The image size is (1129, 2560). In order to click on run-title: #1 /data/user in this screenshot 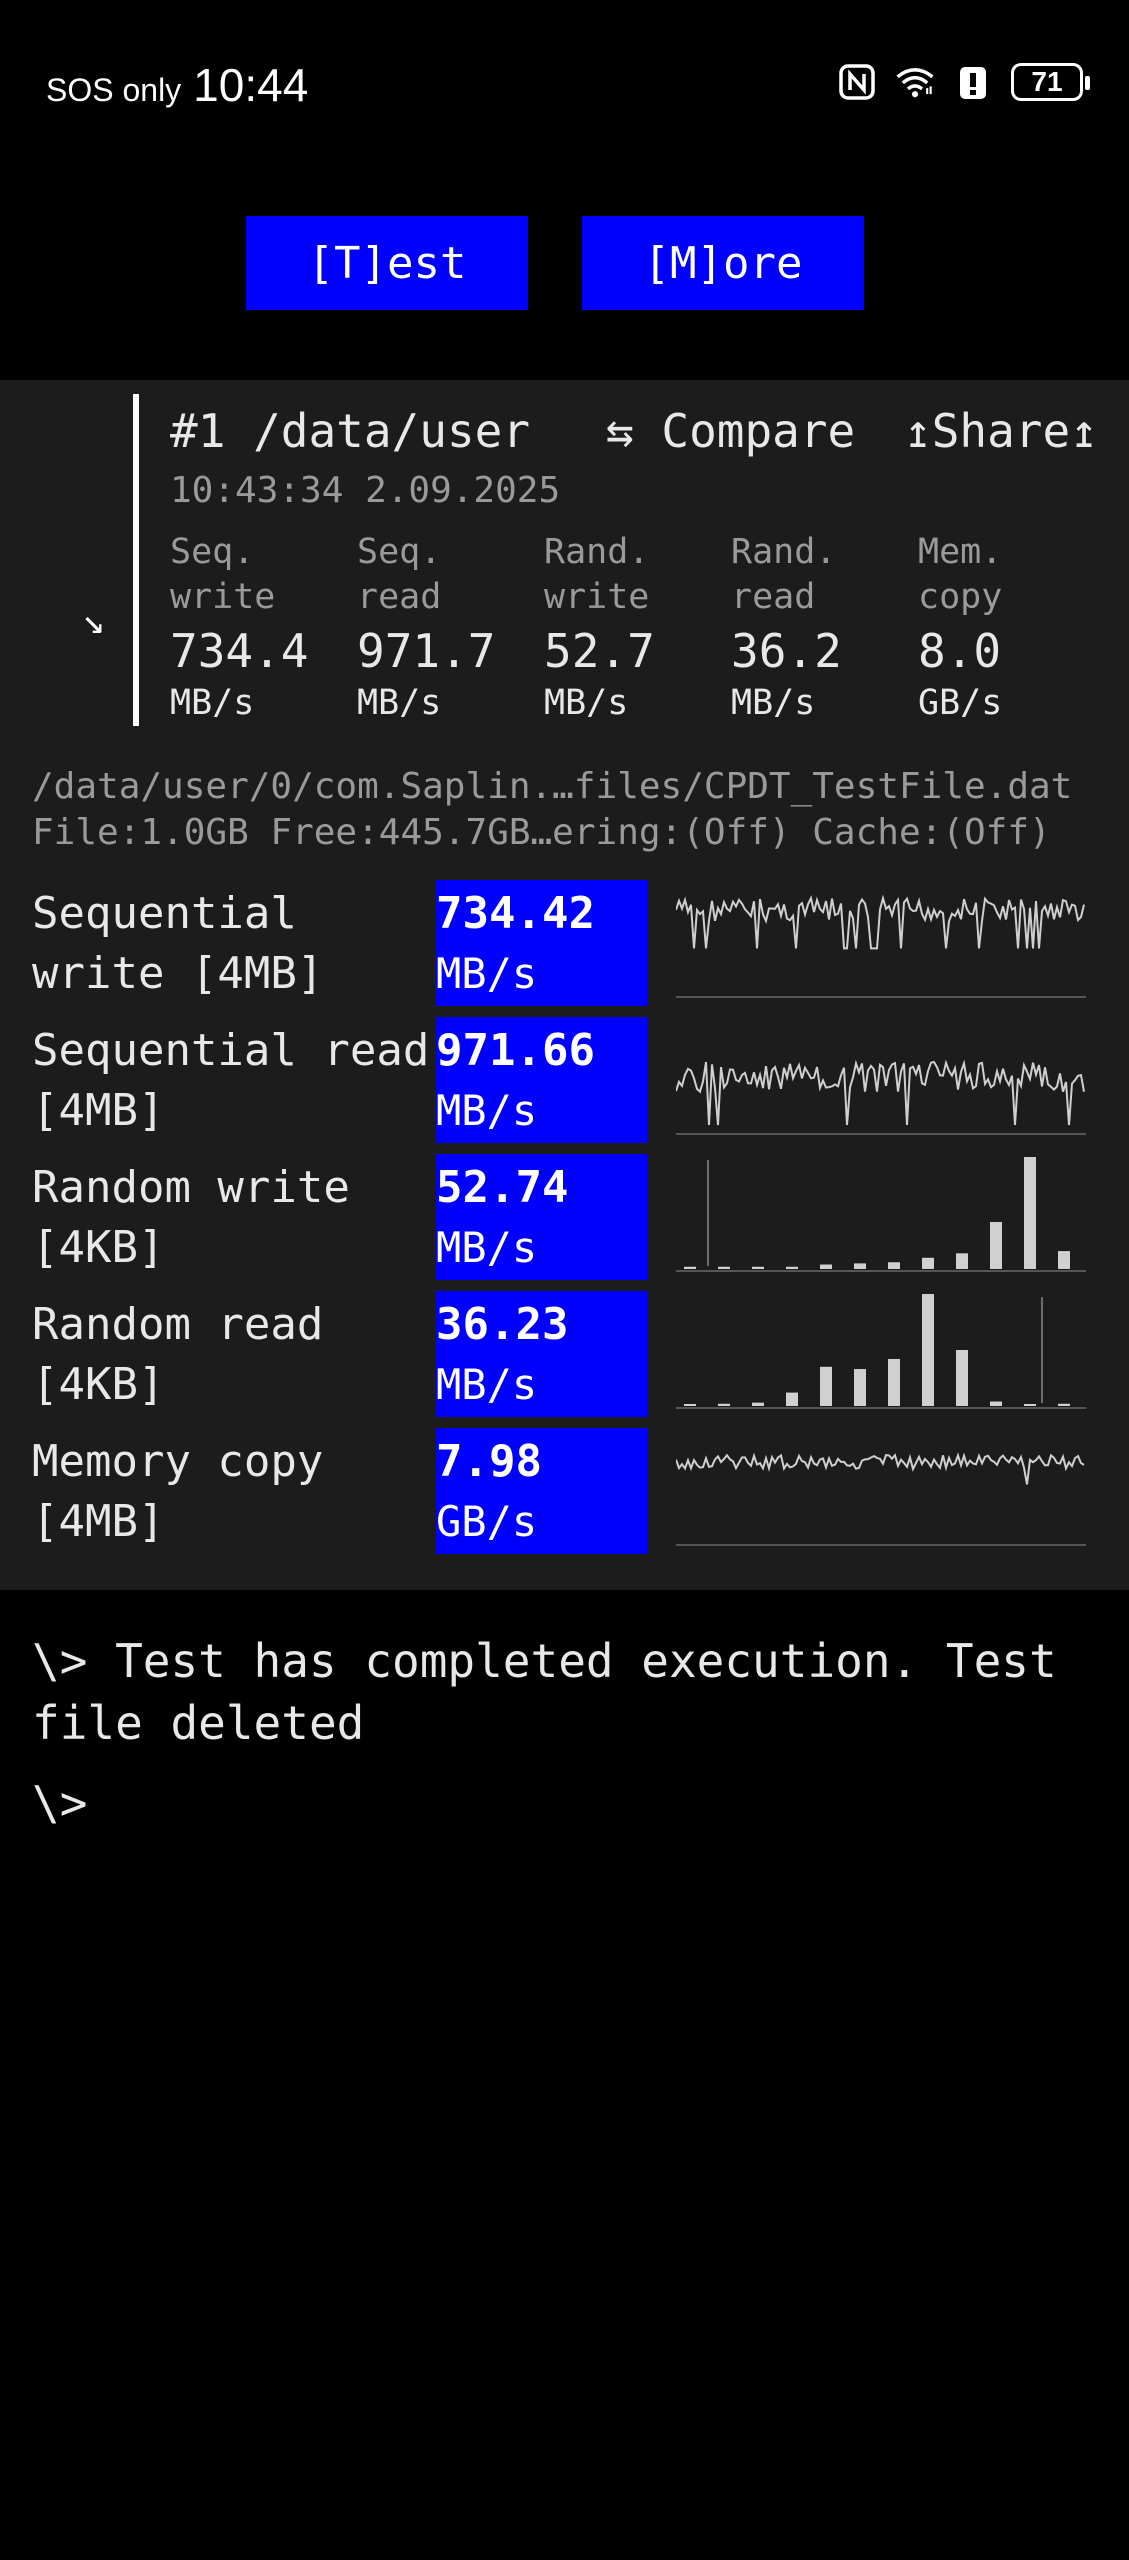, I will do `click(350, 431)`.